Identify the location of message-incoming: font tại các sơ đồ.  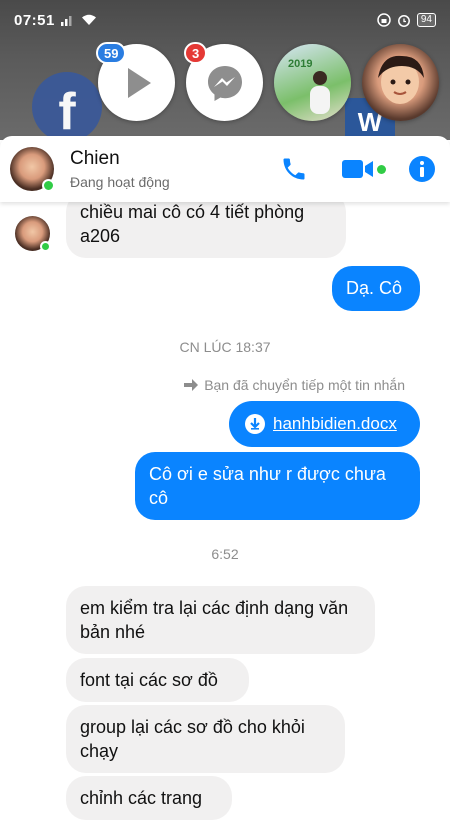
(157, 680).